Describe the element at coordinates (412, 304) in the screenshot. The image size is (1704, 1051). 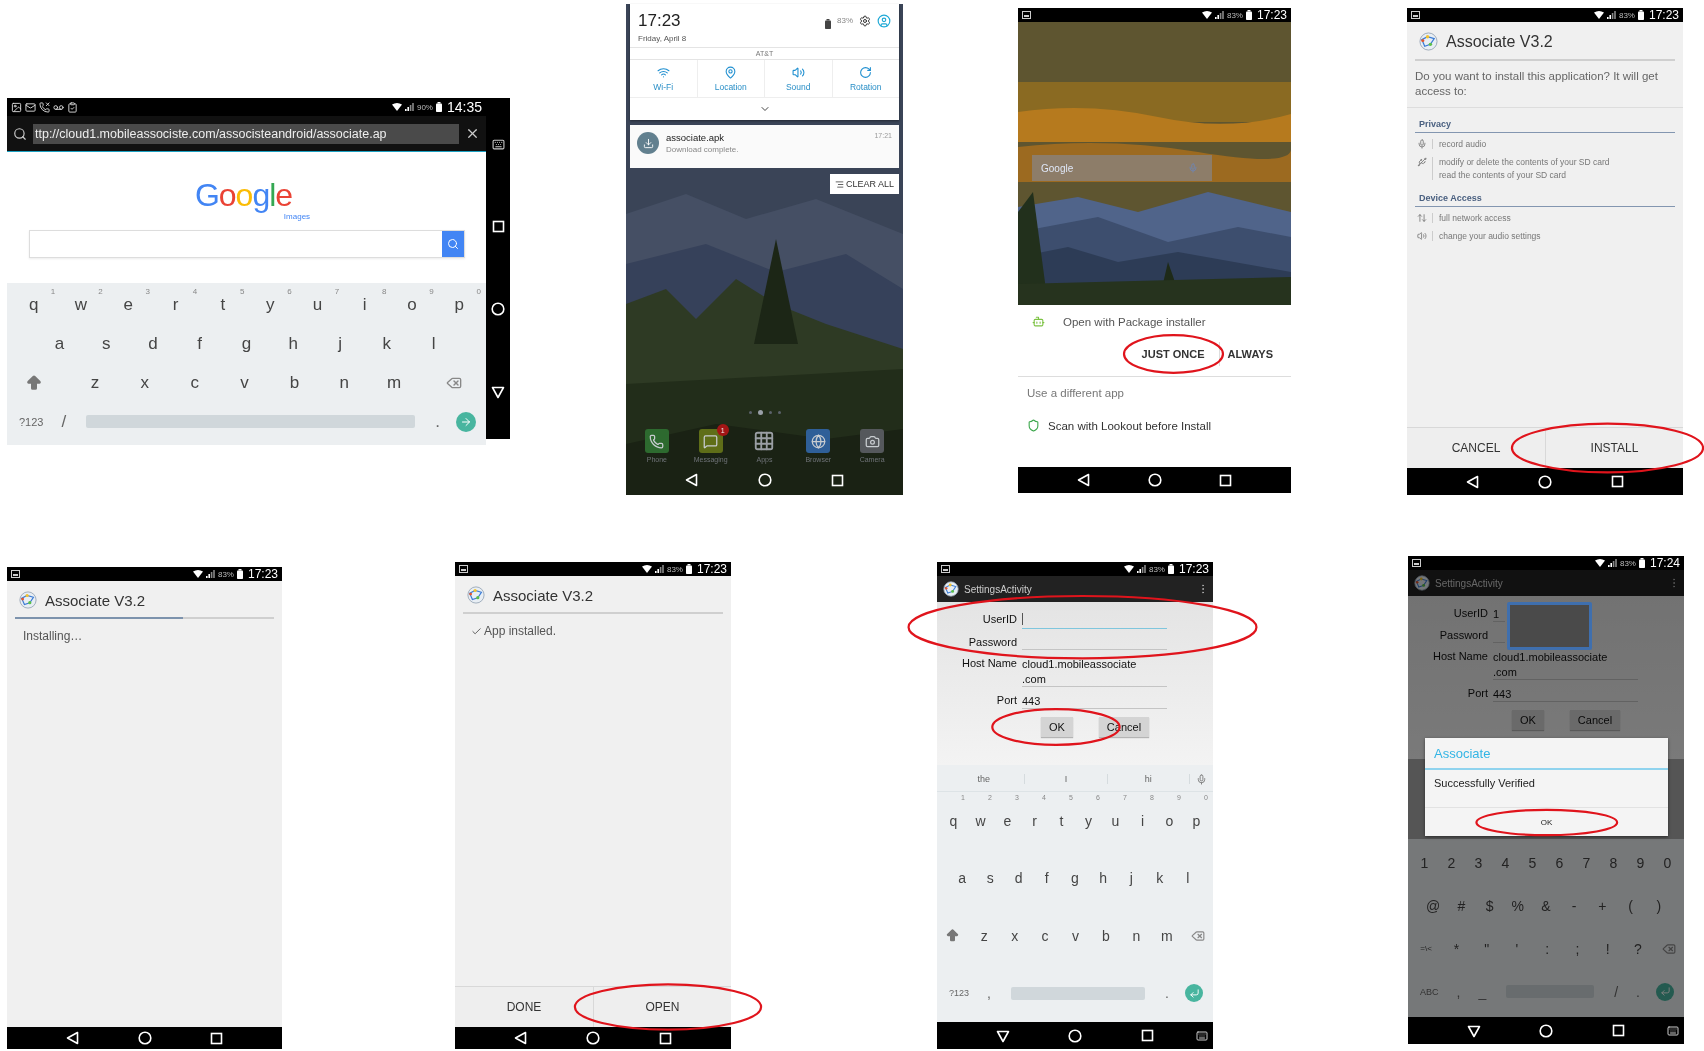
I see `keyboard-key: o 9` at that location.